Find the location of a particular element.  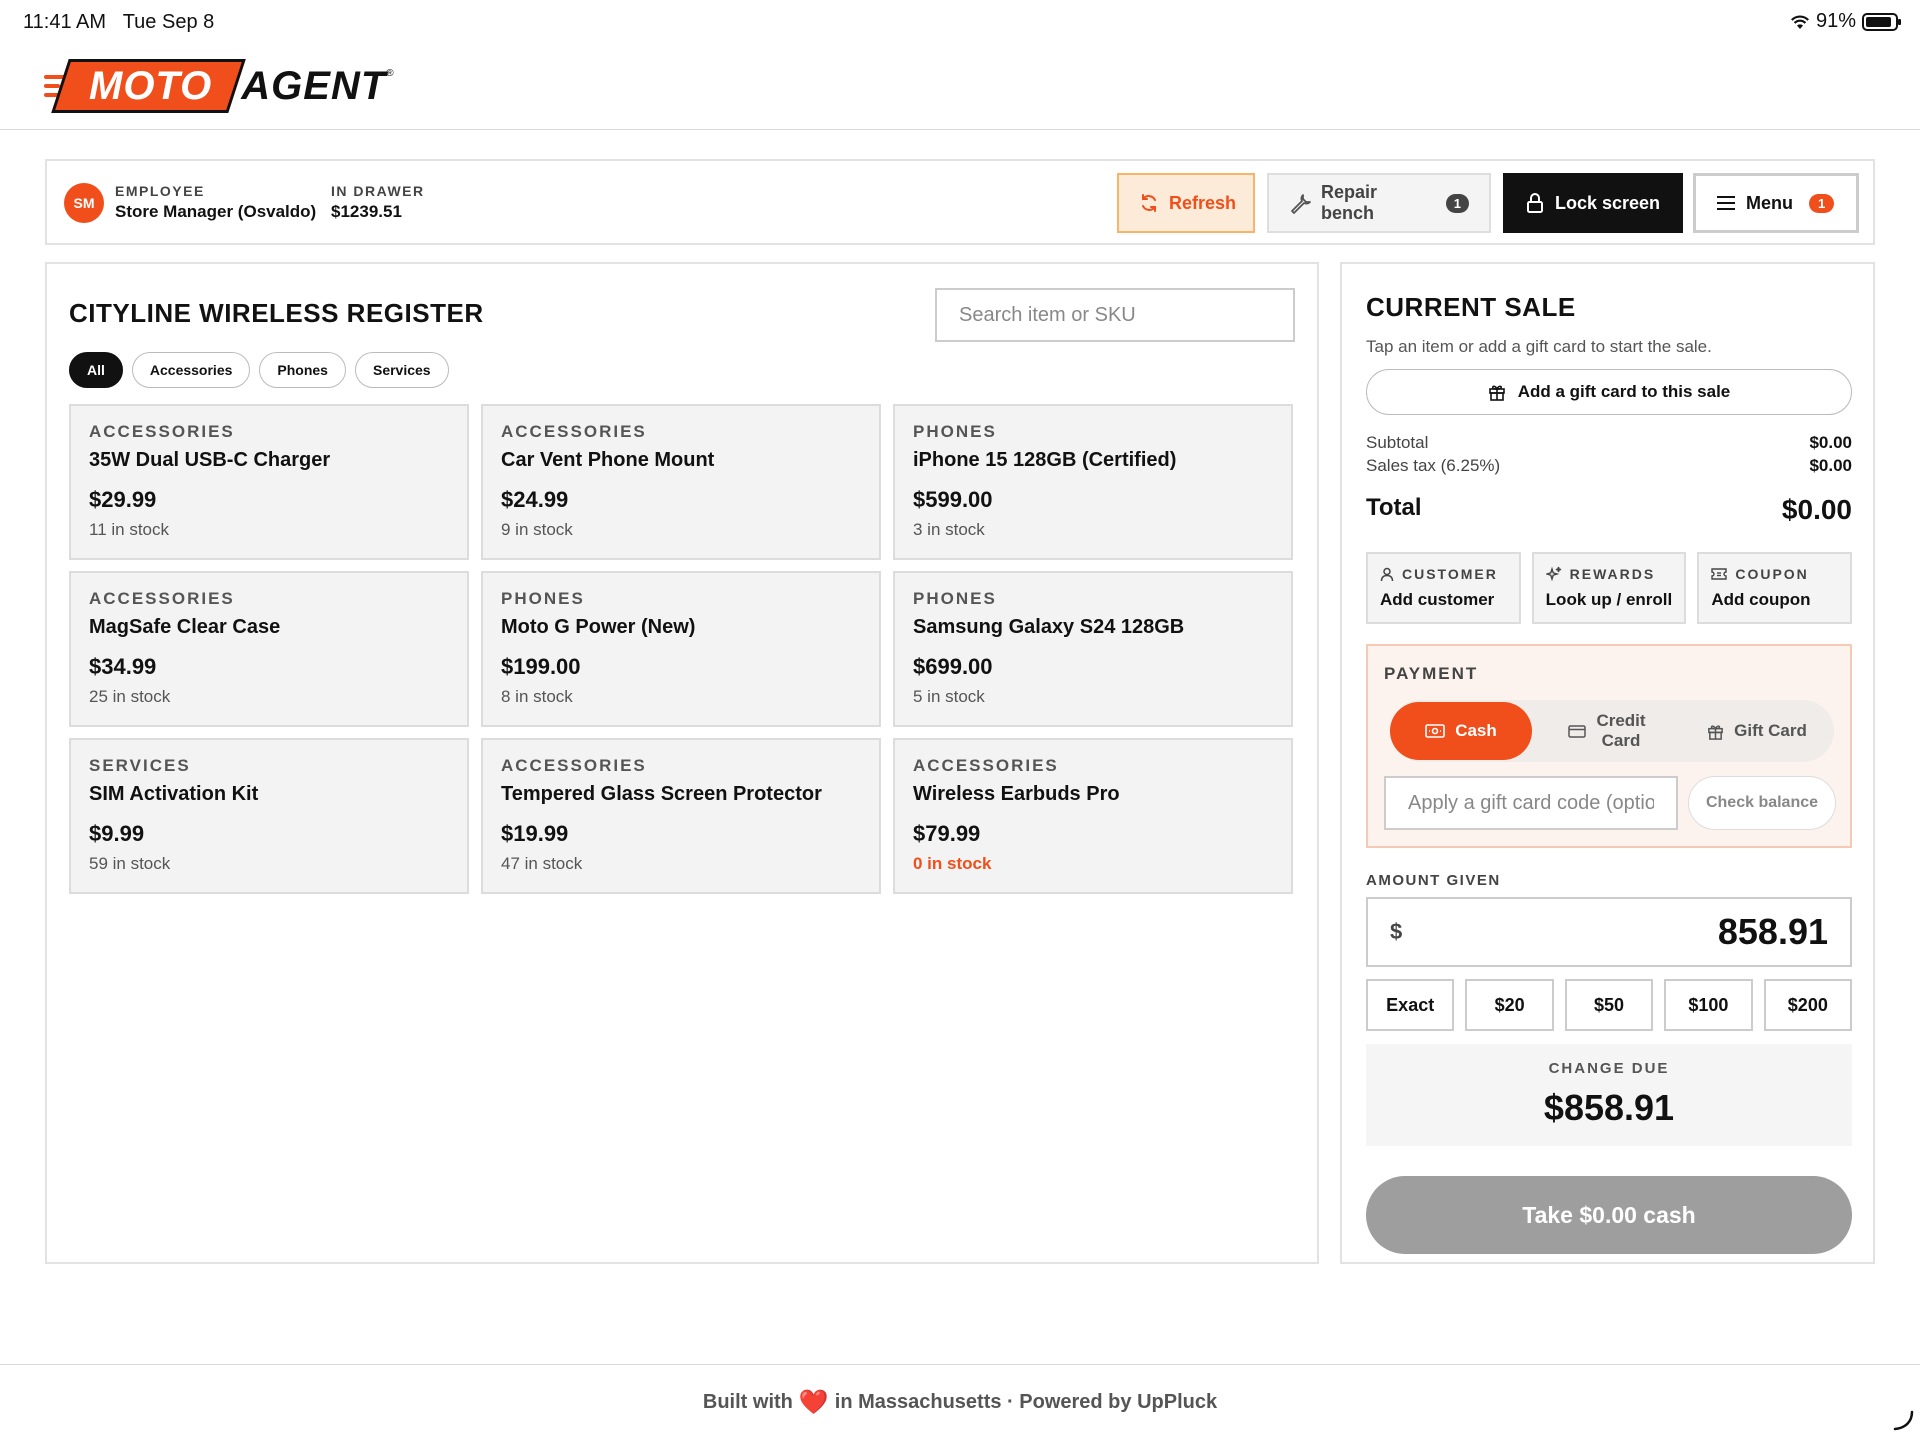

coupon-label: COUPON is located at coordinates (1772, 574).